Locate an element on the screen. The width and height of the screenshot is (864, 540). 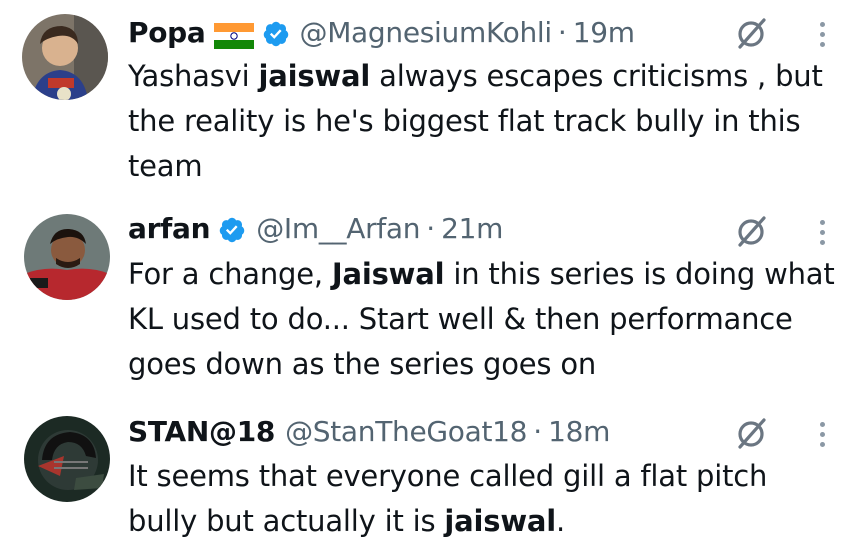
india-flag-icon is located at coordinates (233, 34).